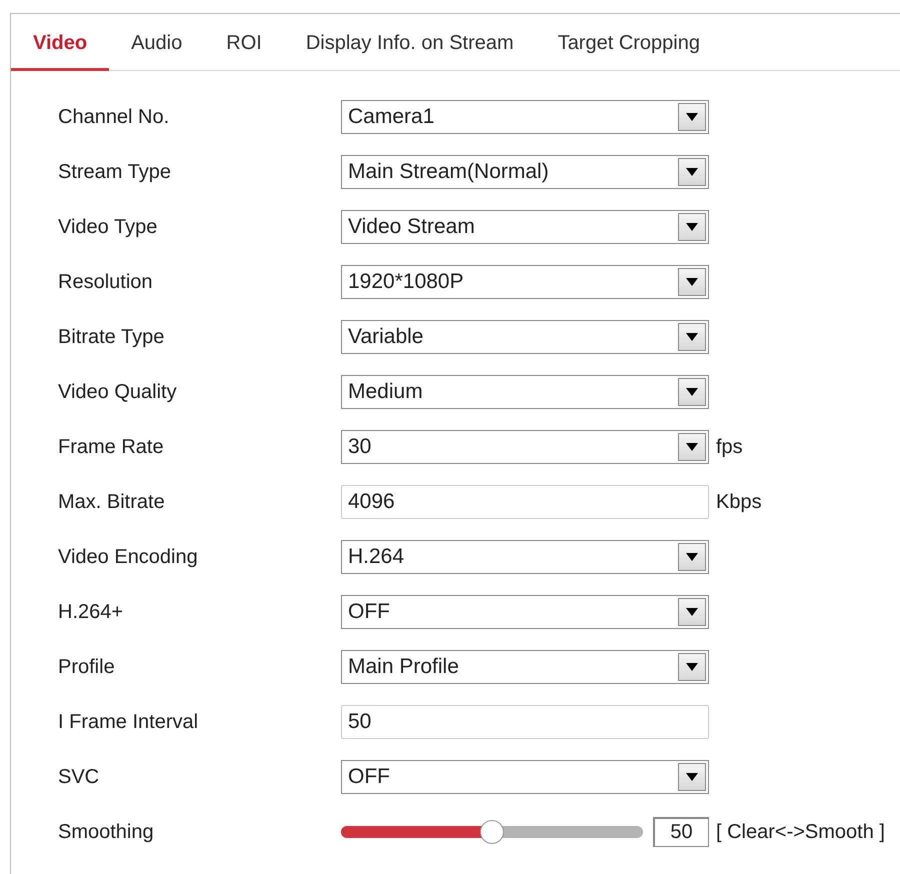 The height and width of the screenshot is (874, 900). What do you see at coordinates (525, 172) in the screenshot?
I see `dropdown: Main Stream(Normal)` at bounding box center [525, 172].